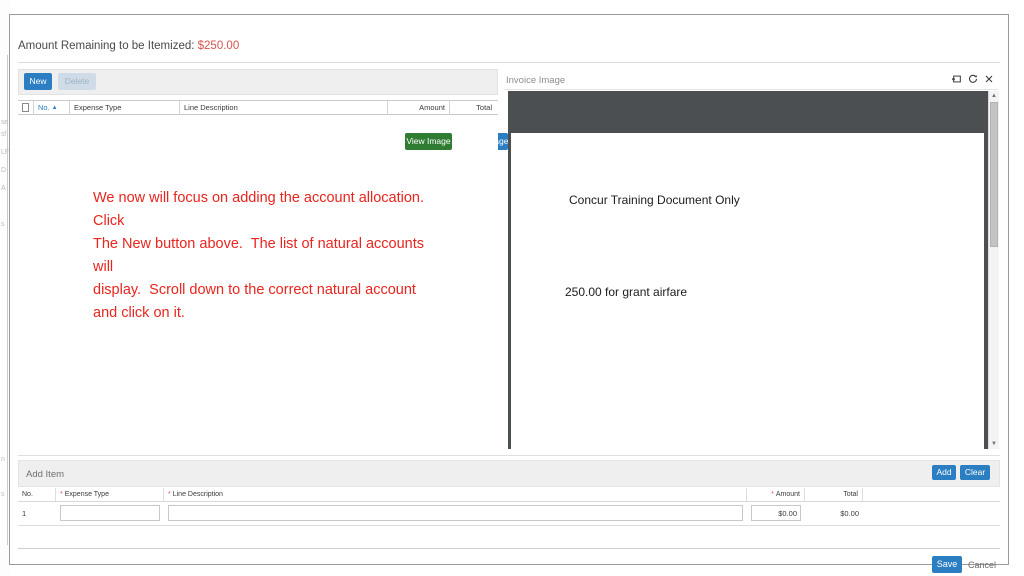  I want to click on add-item-title: Add Item, so click(45, 474).